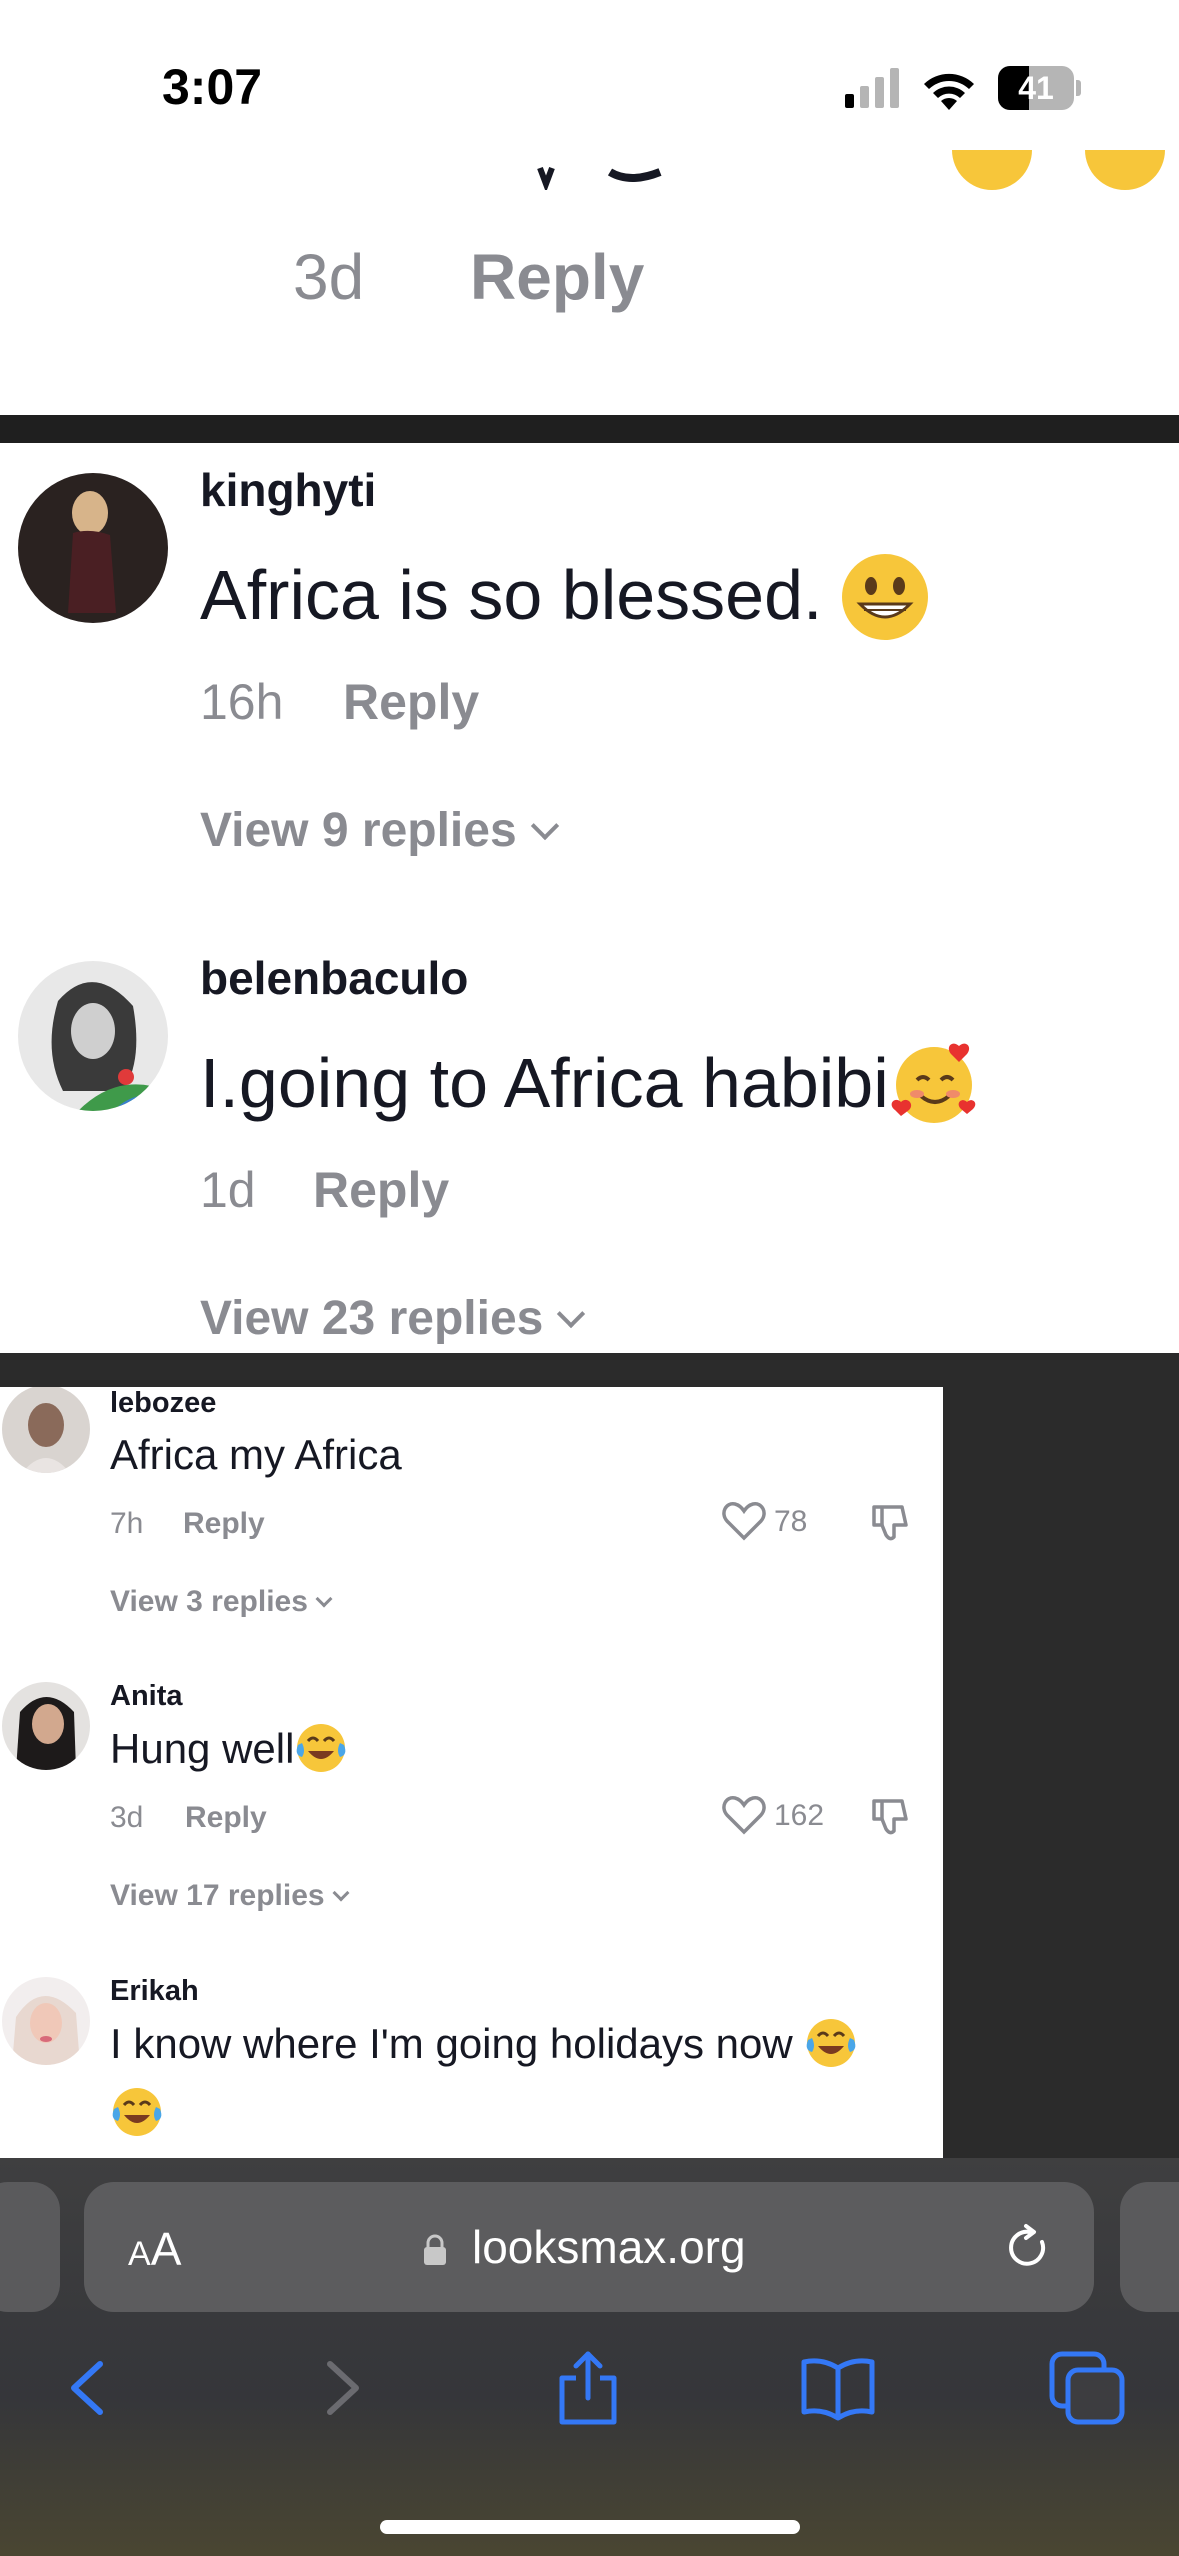 This screenshot has width=1179, height=2556. Describe the element at coordinates (30, 2247) in the screenshot. I see `previous-tab` at that location.